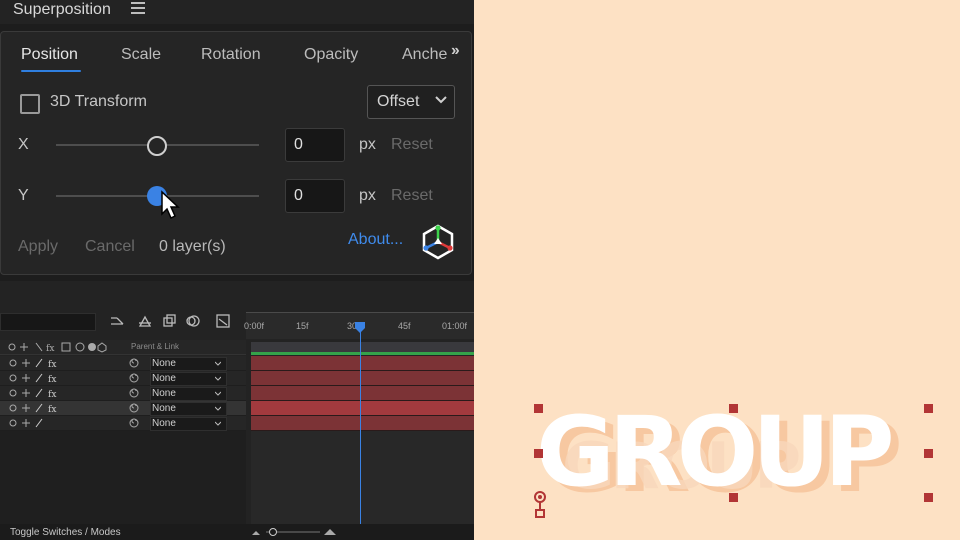 The height and width of the screenshot is (540, 960). I want to click on x-unit: px, so click(367, 144).